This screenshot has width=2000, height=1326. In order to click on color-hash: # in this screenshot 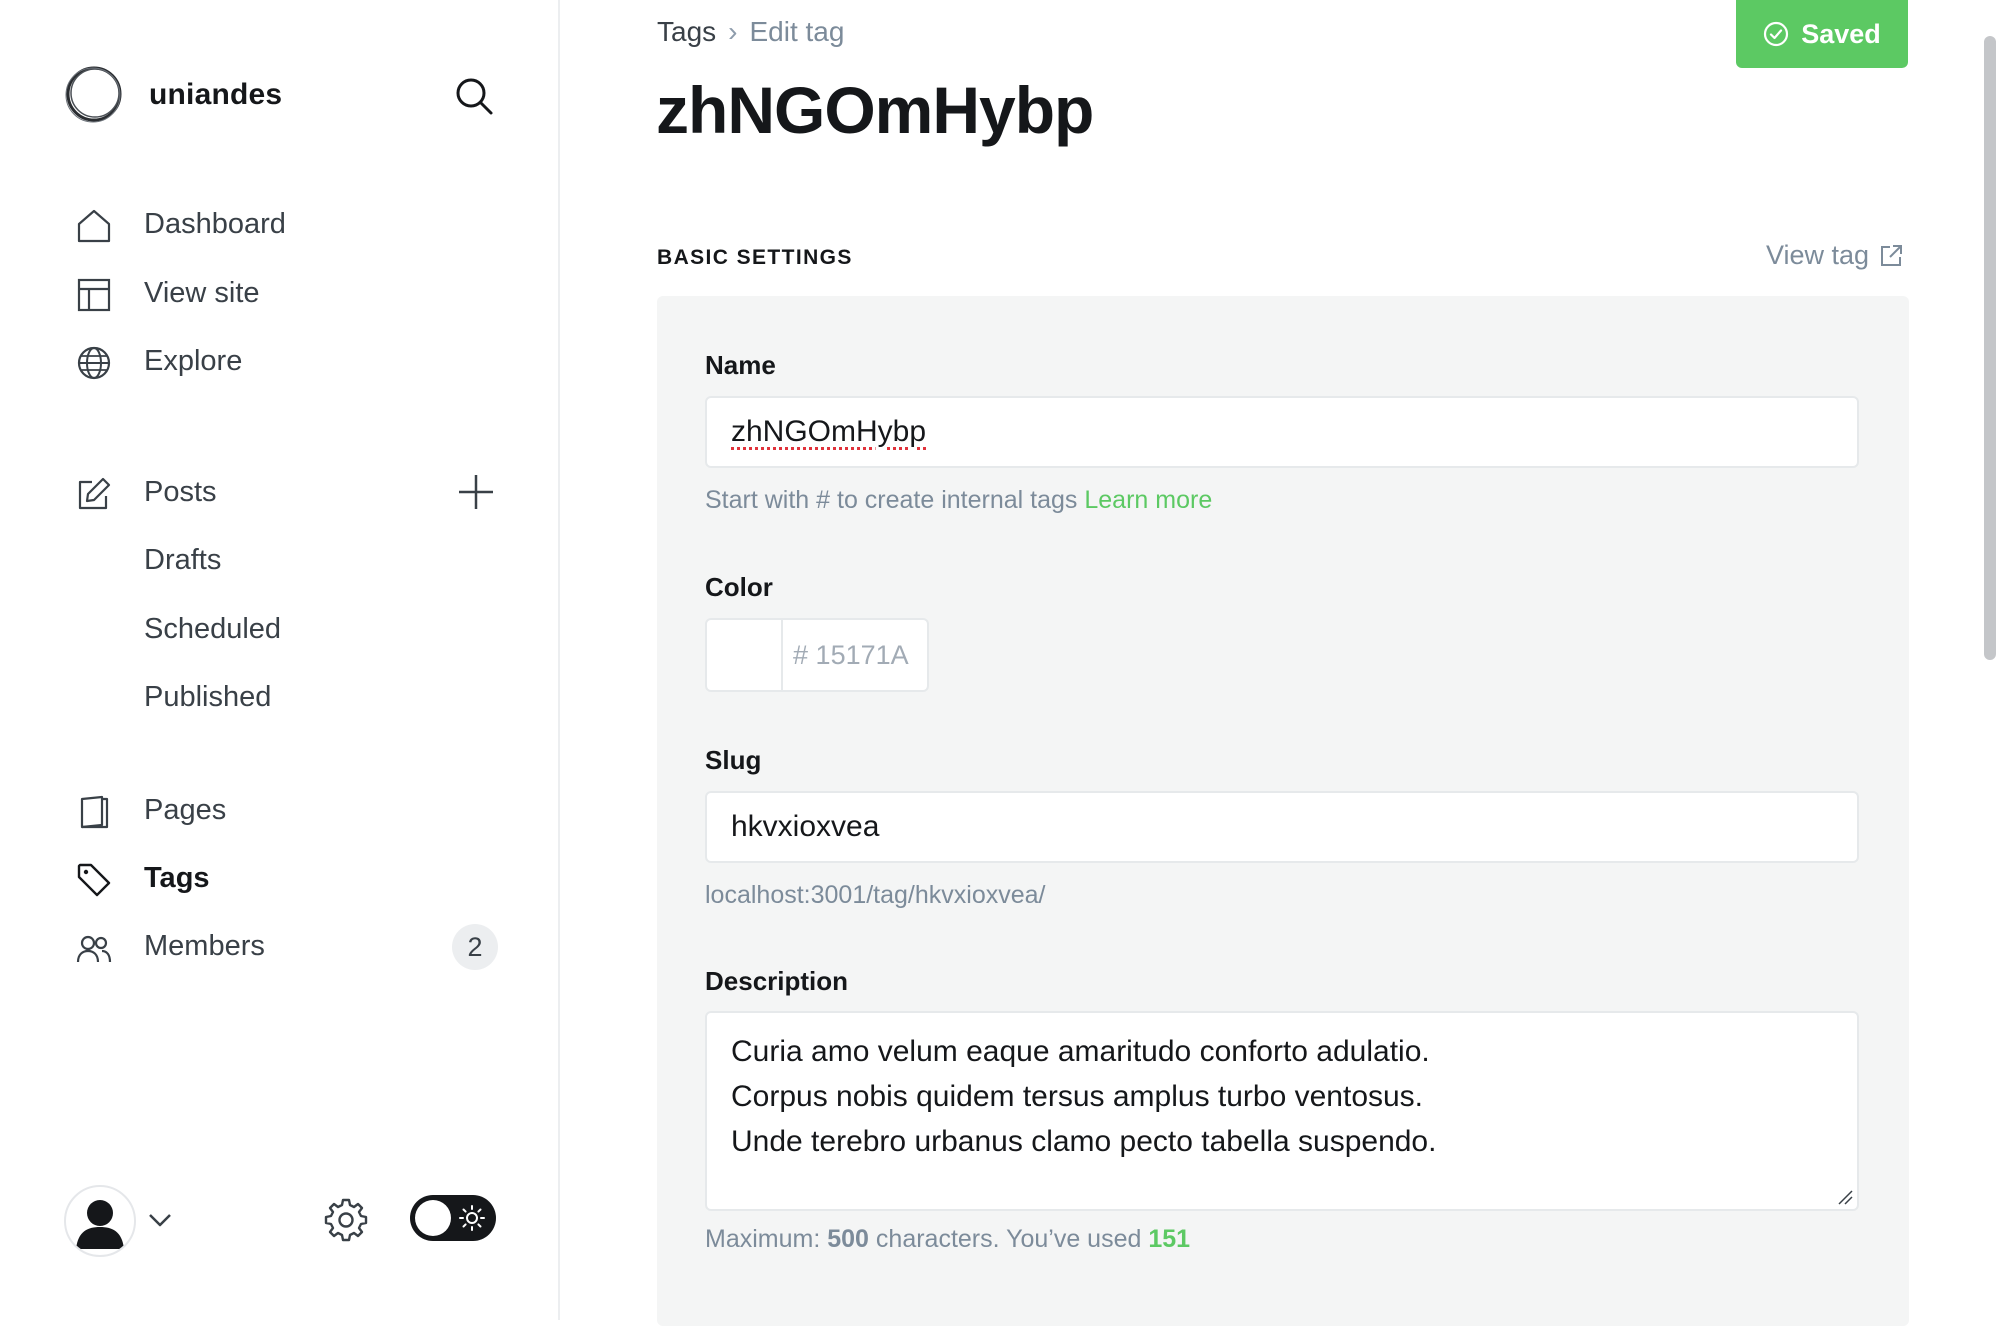, I will do `click(801, 655)`.